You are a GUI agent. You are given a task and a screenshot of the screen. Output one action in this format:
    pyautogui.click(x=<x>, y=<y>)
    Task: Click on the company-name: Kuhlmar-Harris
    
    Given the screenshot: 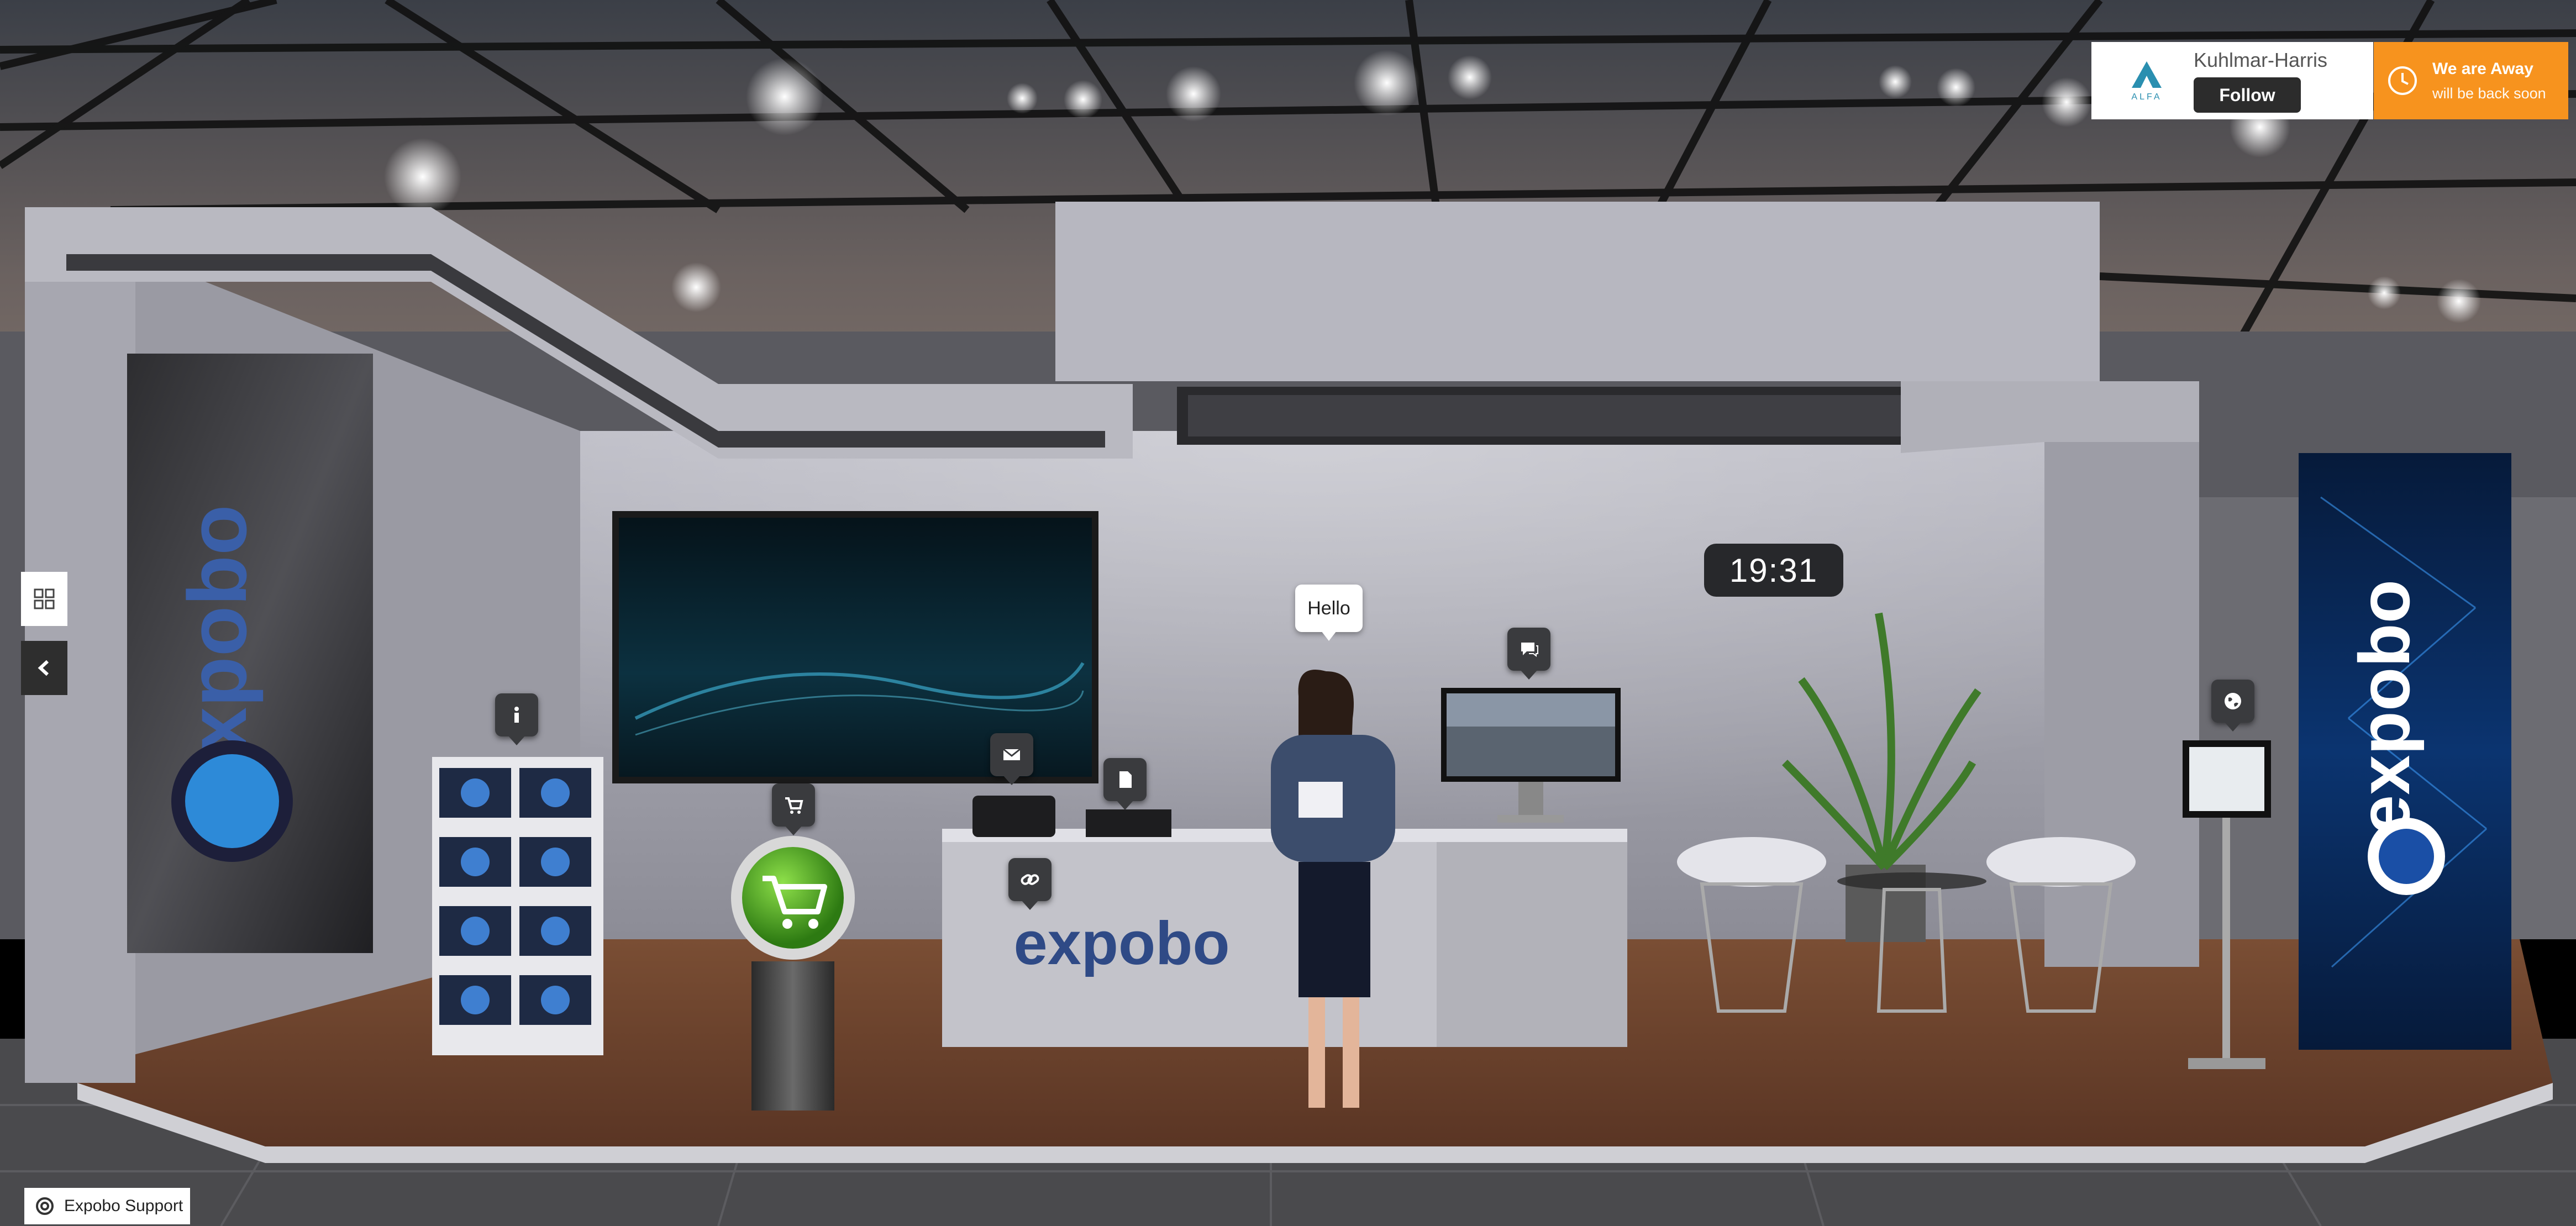 What is the action you would take?
    pyautogui.click(x=2261, y=60)
    